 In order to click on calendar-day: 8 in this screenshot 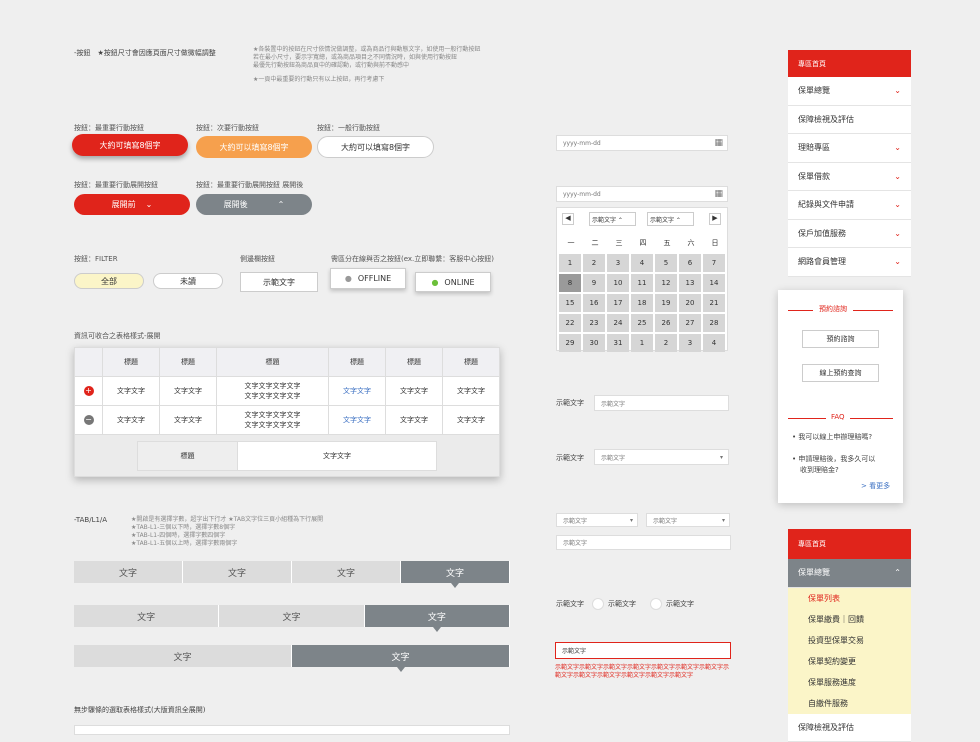, I will do `click(570, 283)`.